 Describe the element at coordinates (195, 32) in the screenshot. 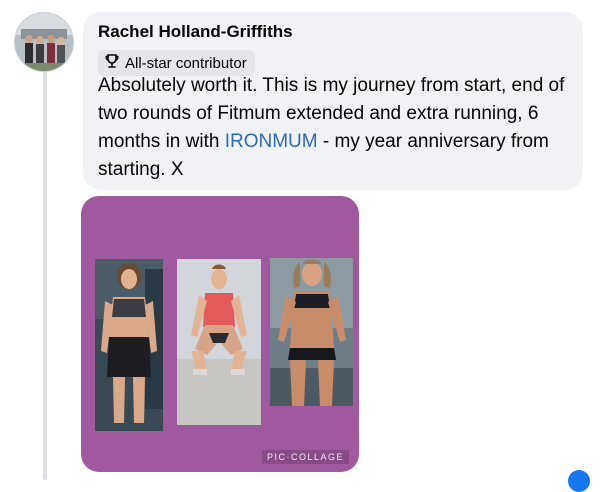

I see `comment-author: Rachel Holland-Griffiths` at that location.